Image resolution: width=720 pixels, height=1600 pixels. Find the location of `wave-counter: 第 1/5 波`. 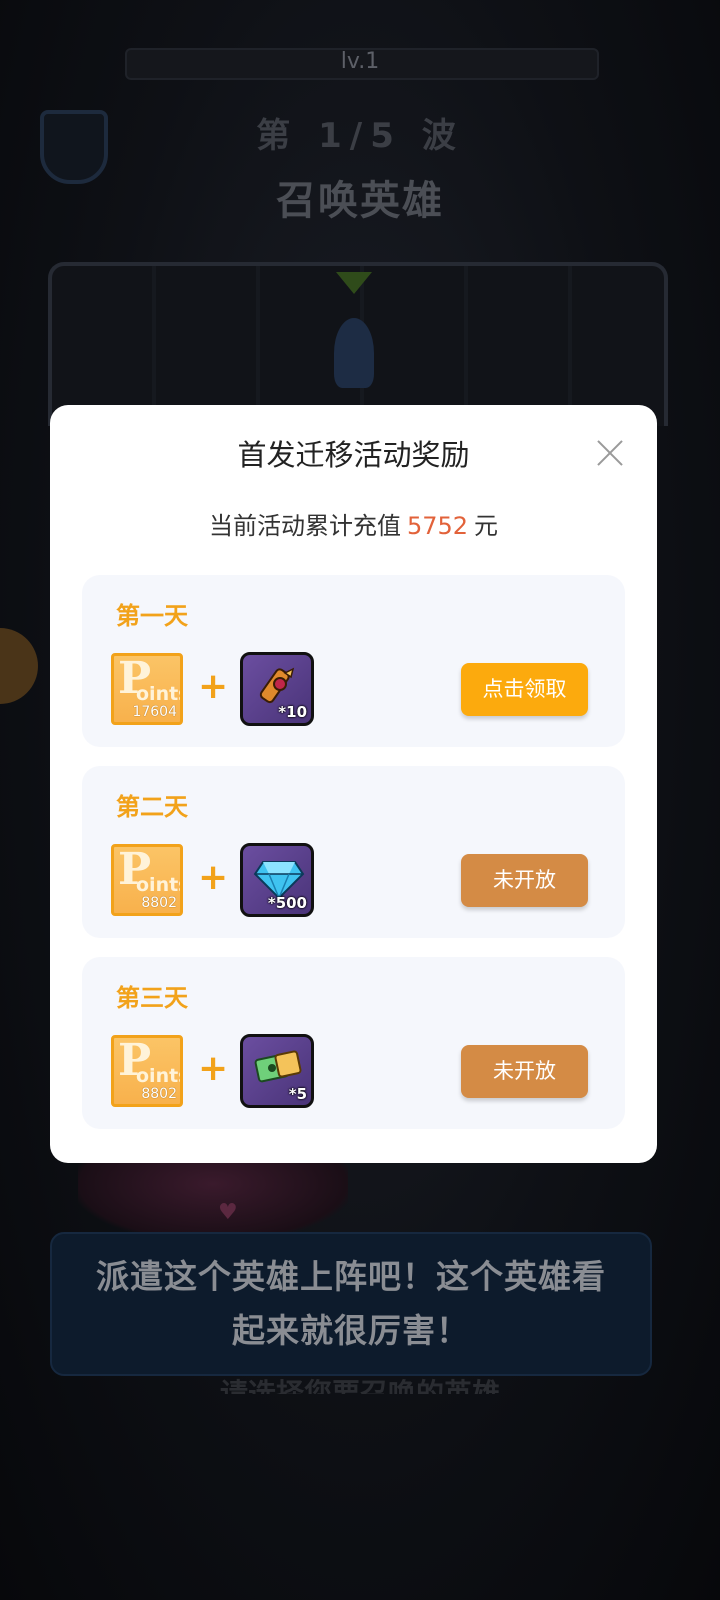

wave-counter: 第 1/5 波 is located at coordinates (360, 136).